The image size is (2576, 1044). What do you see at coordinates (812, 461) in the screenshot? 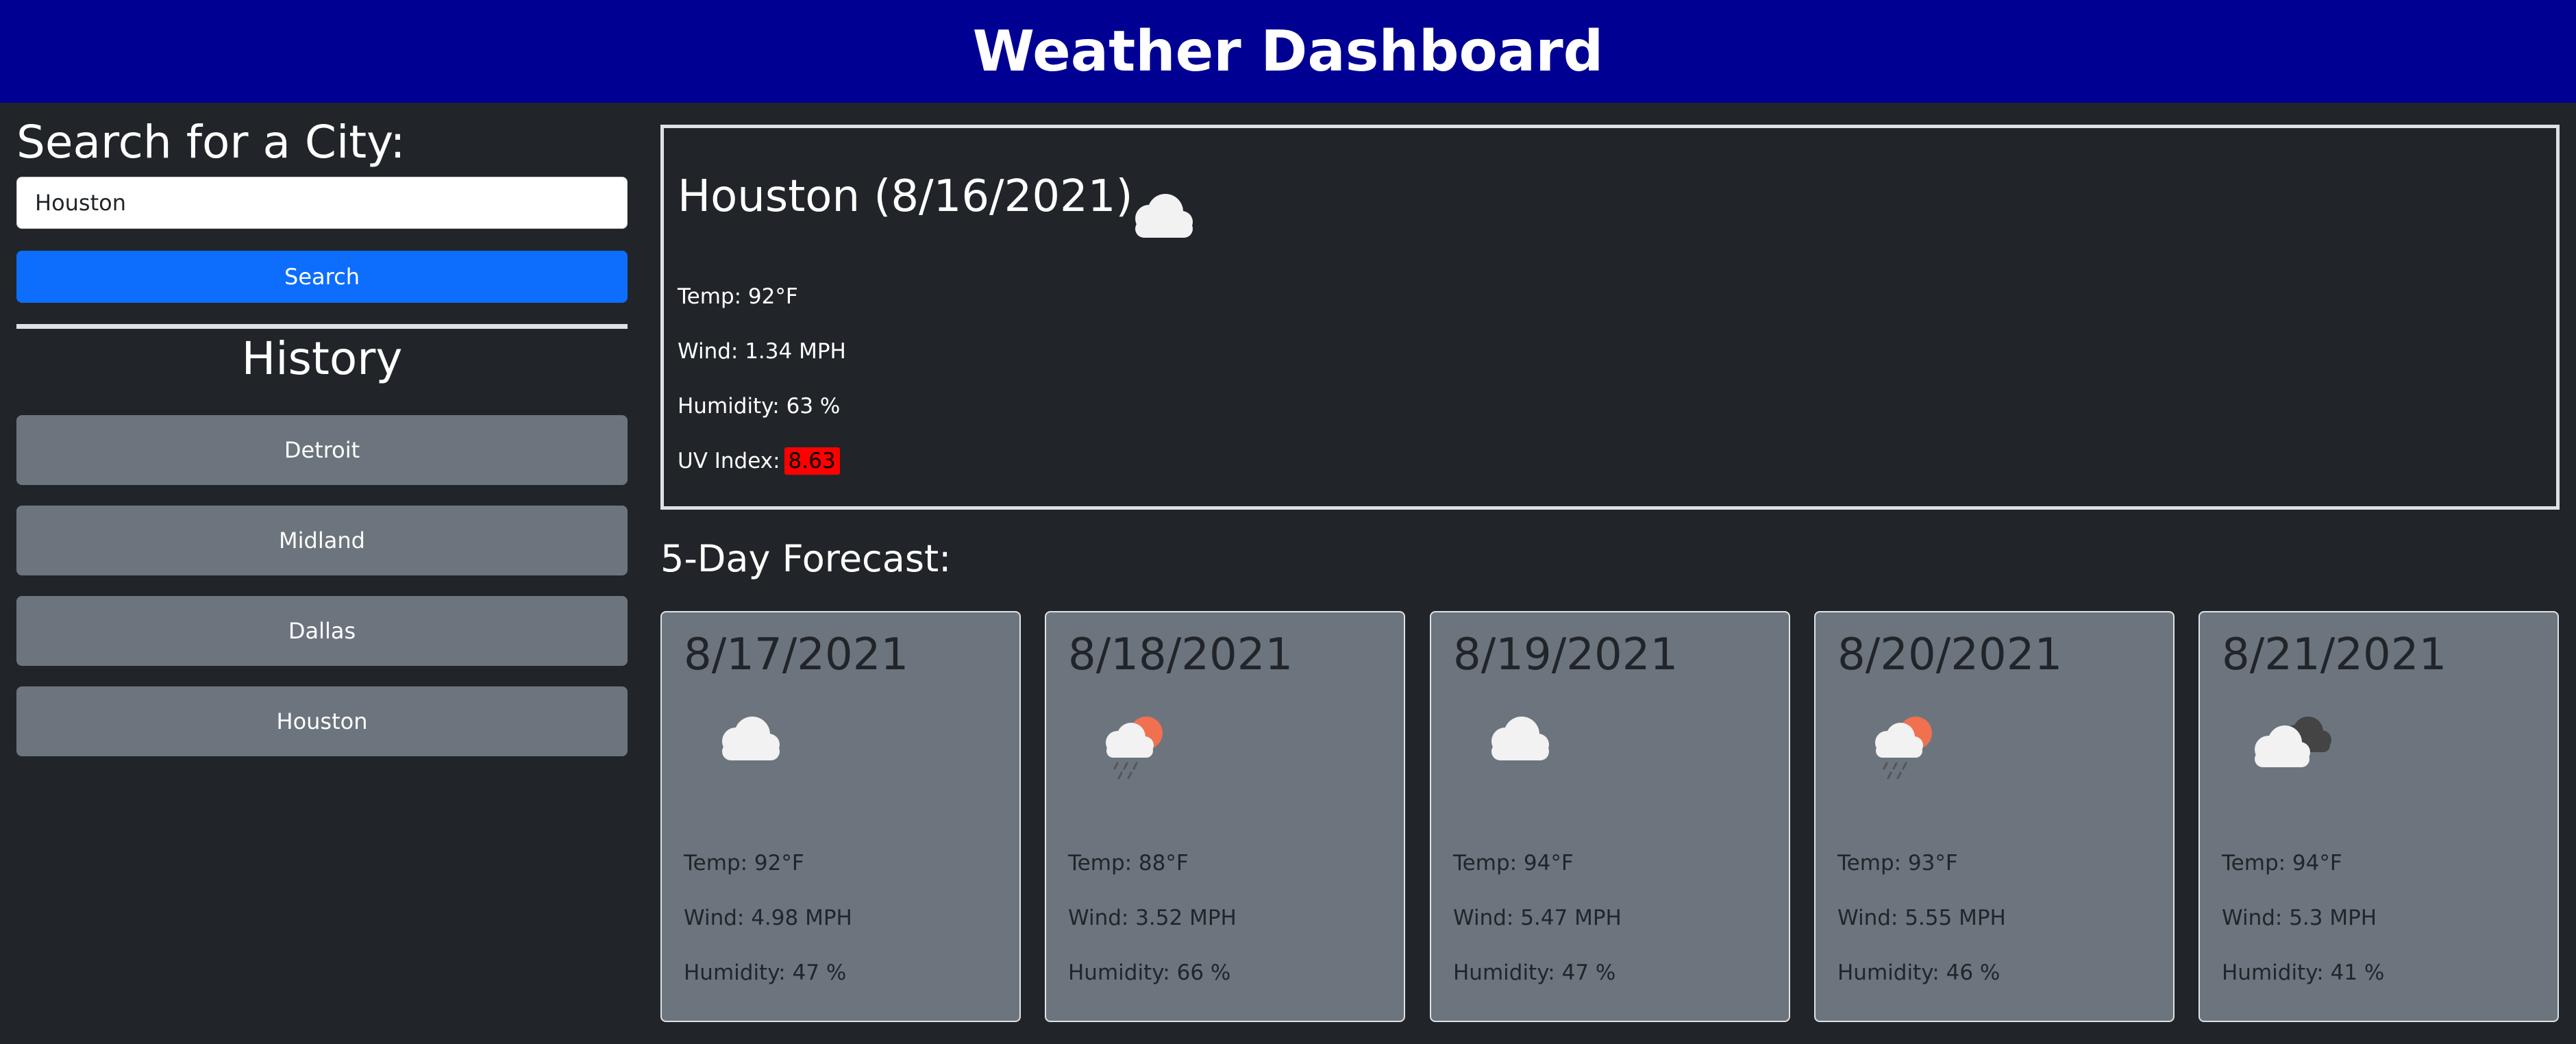
I see `uv-index-badge: 8.63` at bounding box center [812, 461].